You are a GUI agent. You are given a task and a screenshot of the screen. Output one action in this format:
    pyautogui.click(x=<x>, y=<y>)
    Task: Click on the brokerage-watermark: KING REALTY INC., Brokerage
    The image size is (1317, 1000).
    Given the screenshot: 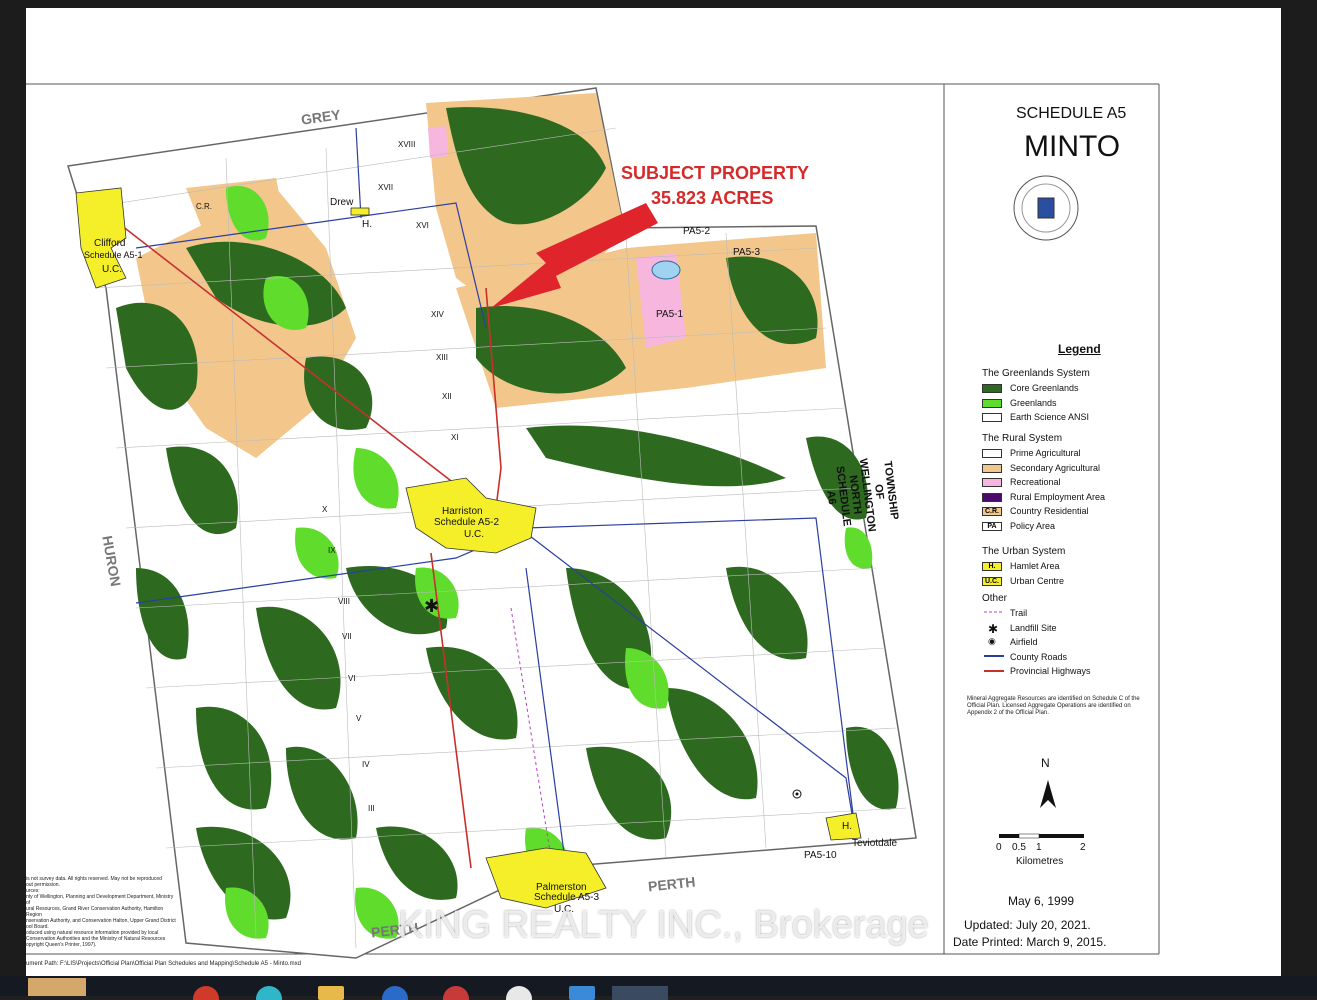 What is the action you would take?
    pyautogui.click(x=663, y=925)
    